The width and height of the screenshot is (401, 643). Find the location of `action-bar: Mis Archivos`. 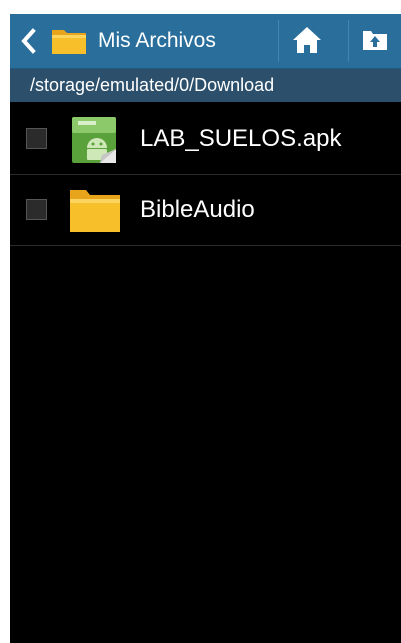

action-bar: Mis Archivos is located at coordinates (205, 41).